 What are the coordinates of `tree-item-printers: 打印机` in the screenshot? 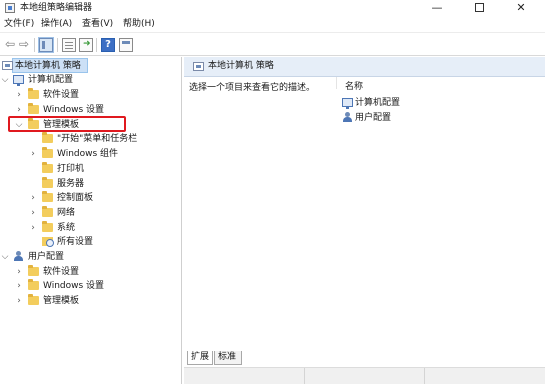 It's located at (90, 169).